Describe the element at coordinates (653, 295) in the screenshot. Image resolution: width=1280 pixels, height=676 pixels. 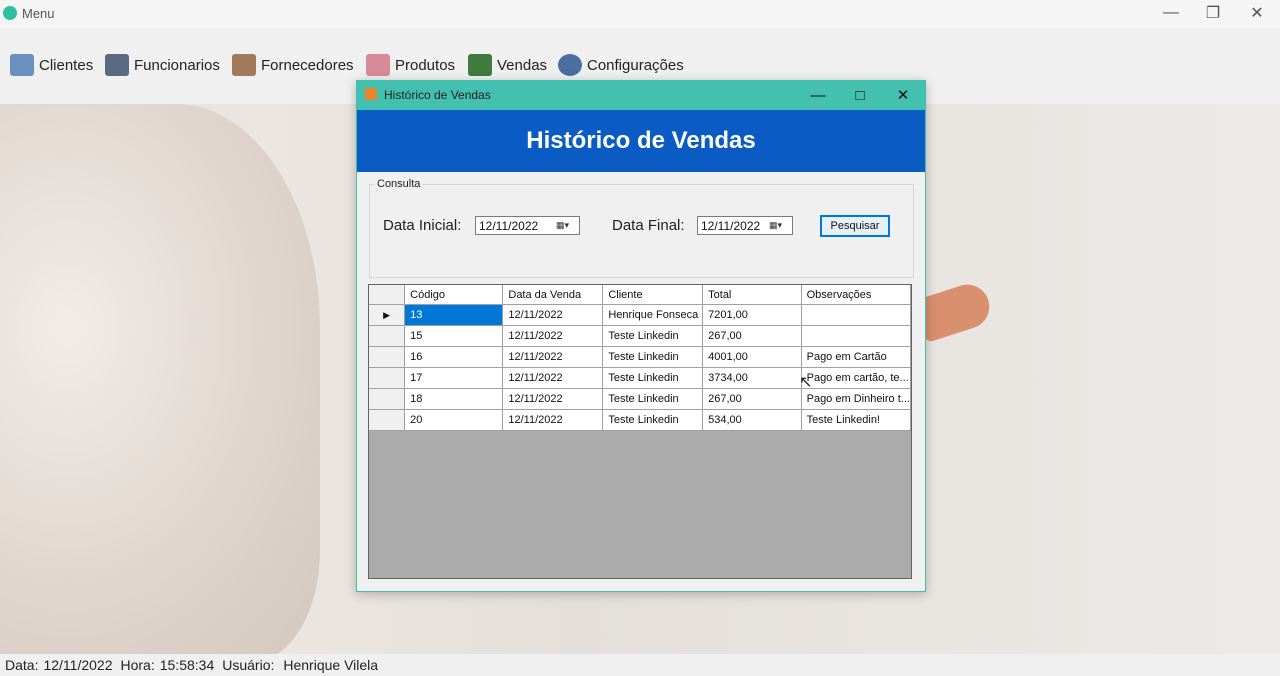
I see `column-header-cliente: Cliente` at that location.